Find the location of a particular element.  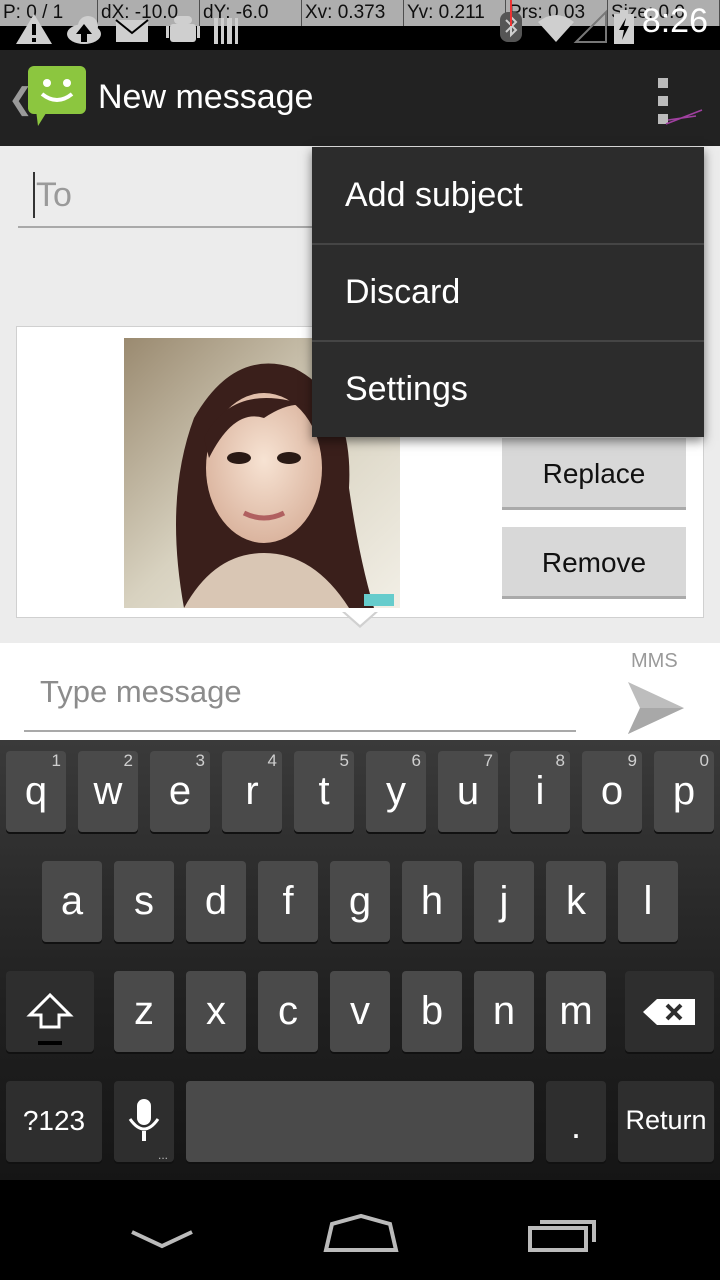

menu-item-settings: Settings is located at coordinates (508, 389).